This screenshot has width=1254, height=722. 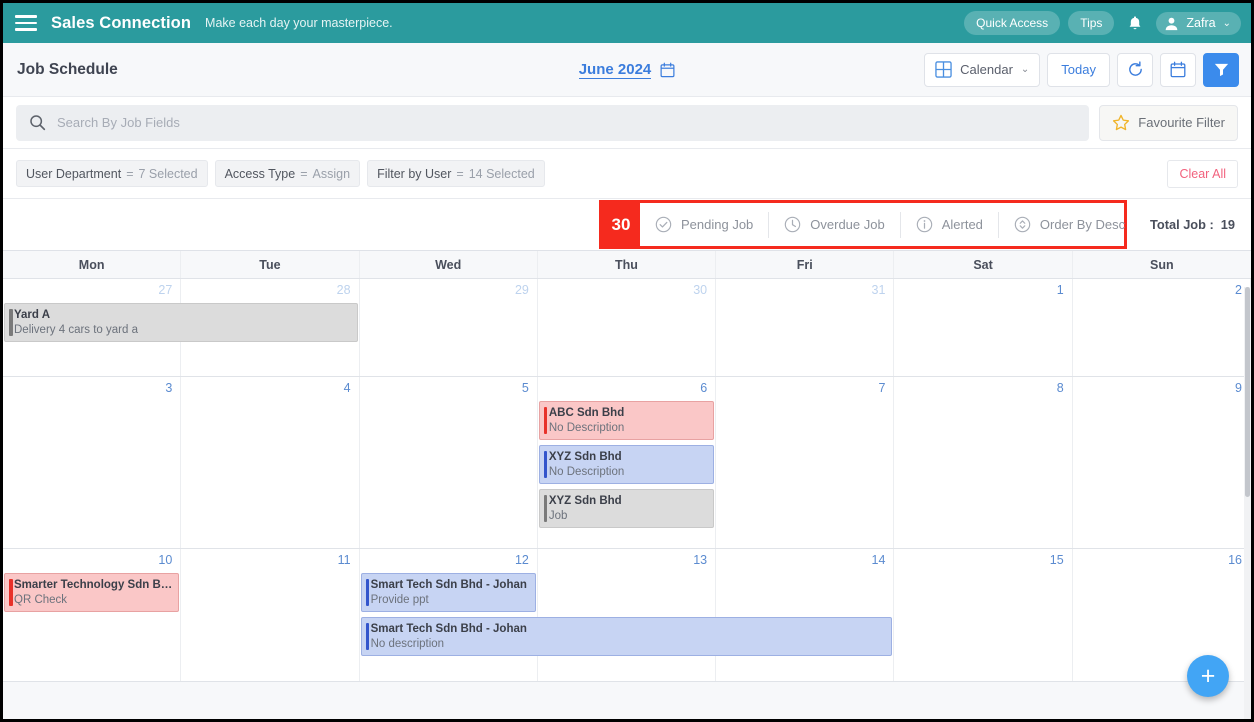 What do you see at coordinates (882, 388) in the screenshot?
I see `day-number: 7` at bounding box center [882, 388].